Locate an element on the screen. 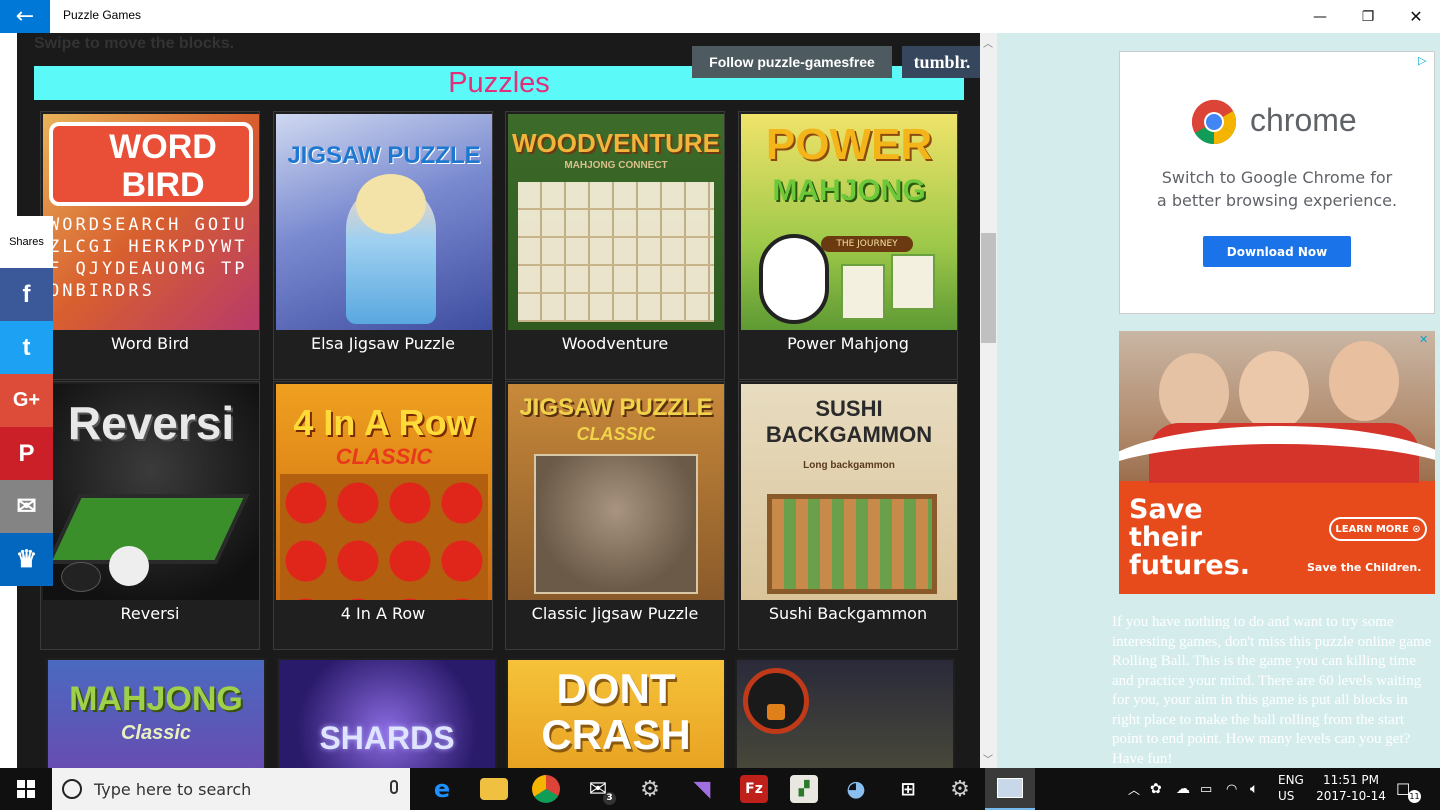 This screenshot has height=810, width=1440. googleplus-icon: G+ is located at coordinates (26, 400).